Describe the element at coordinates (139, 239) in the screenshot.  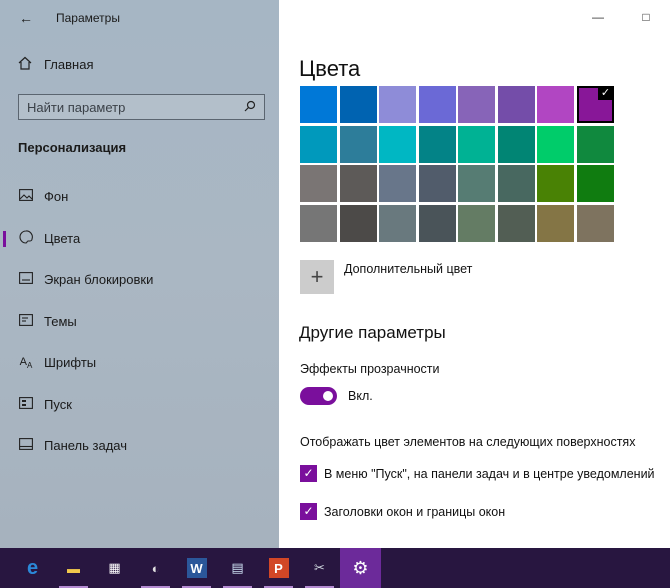
I see `sidebar-item-colors: Цвета` at that location.